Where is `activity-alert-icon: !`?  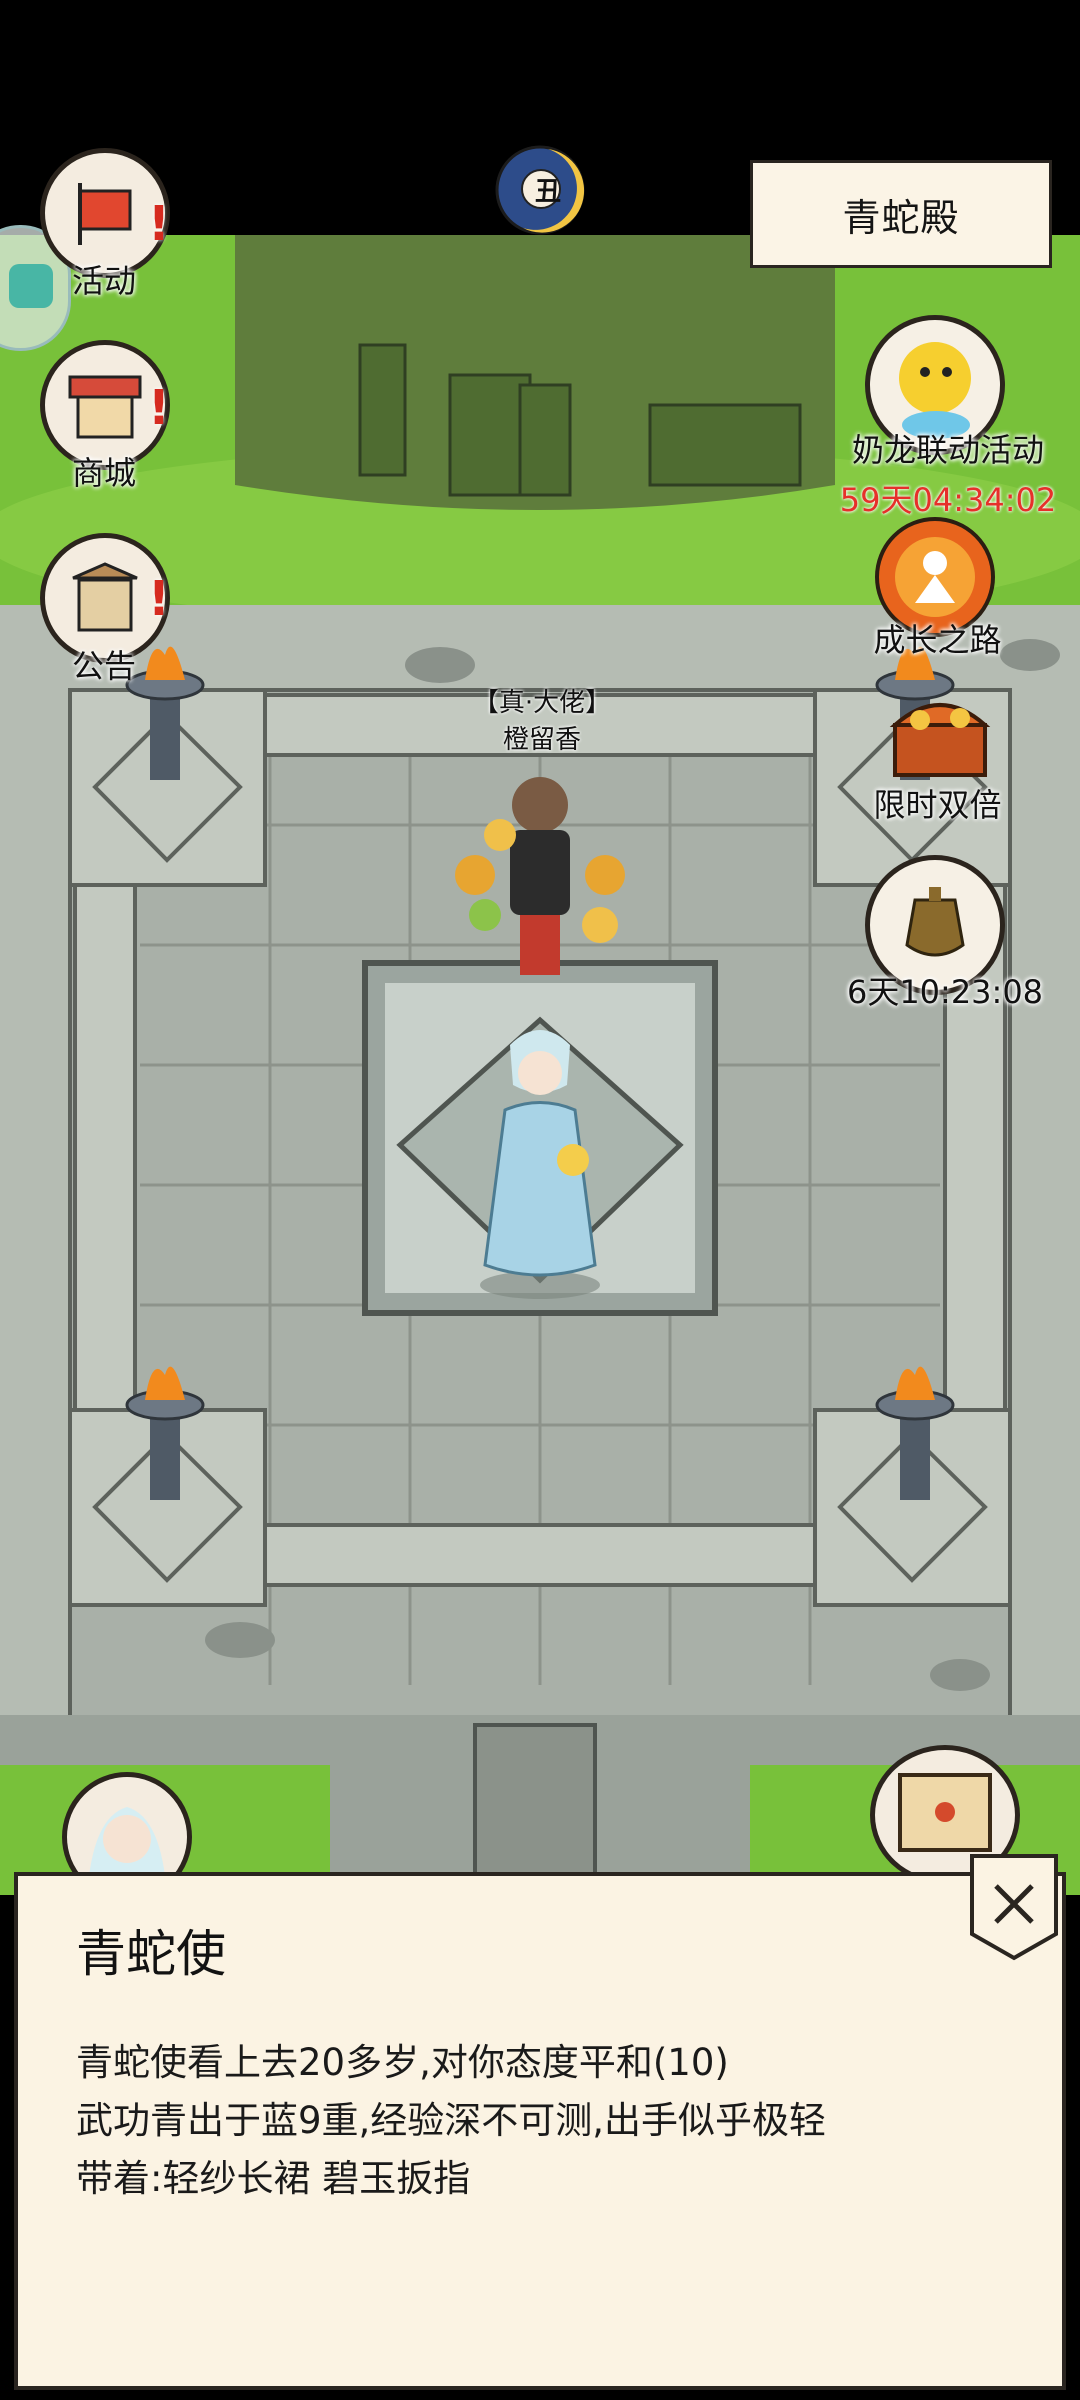
activity-alert-icon: ! is located at coordinates (159, 224).